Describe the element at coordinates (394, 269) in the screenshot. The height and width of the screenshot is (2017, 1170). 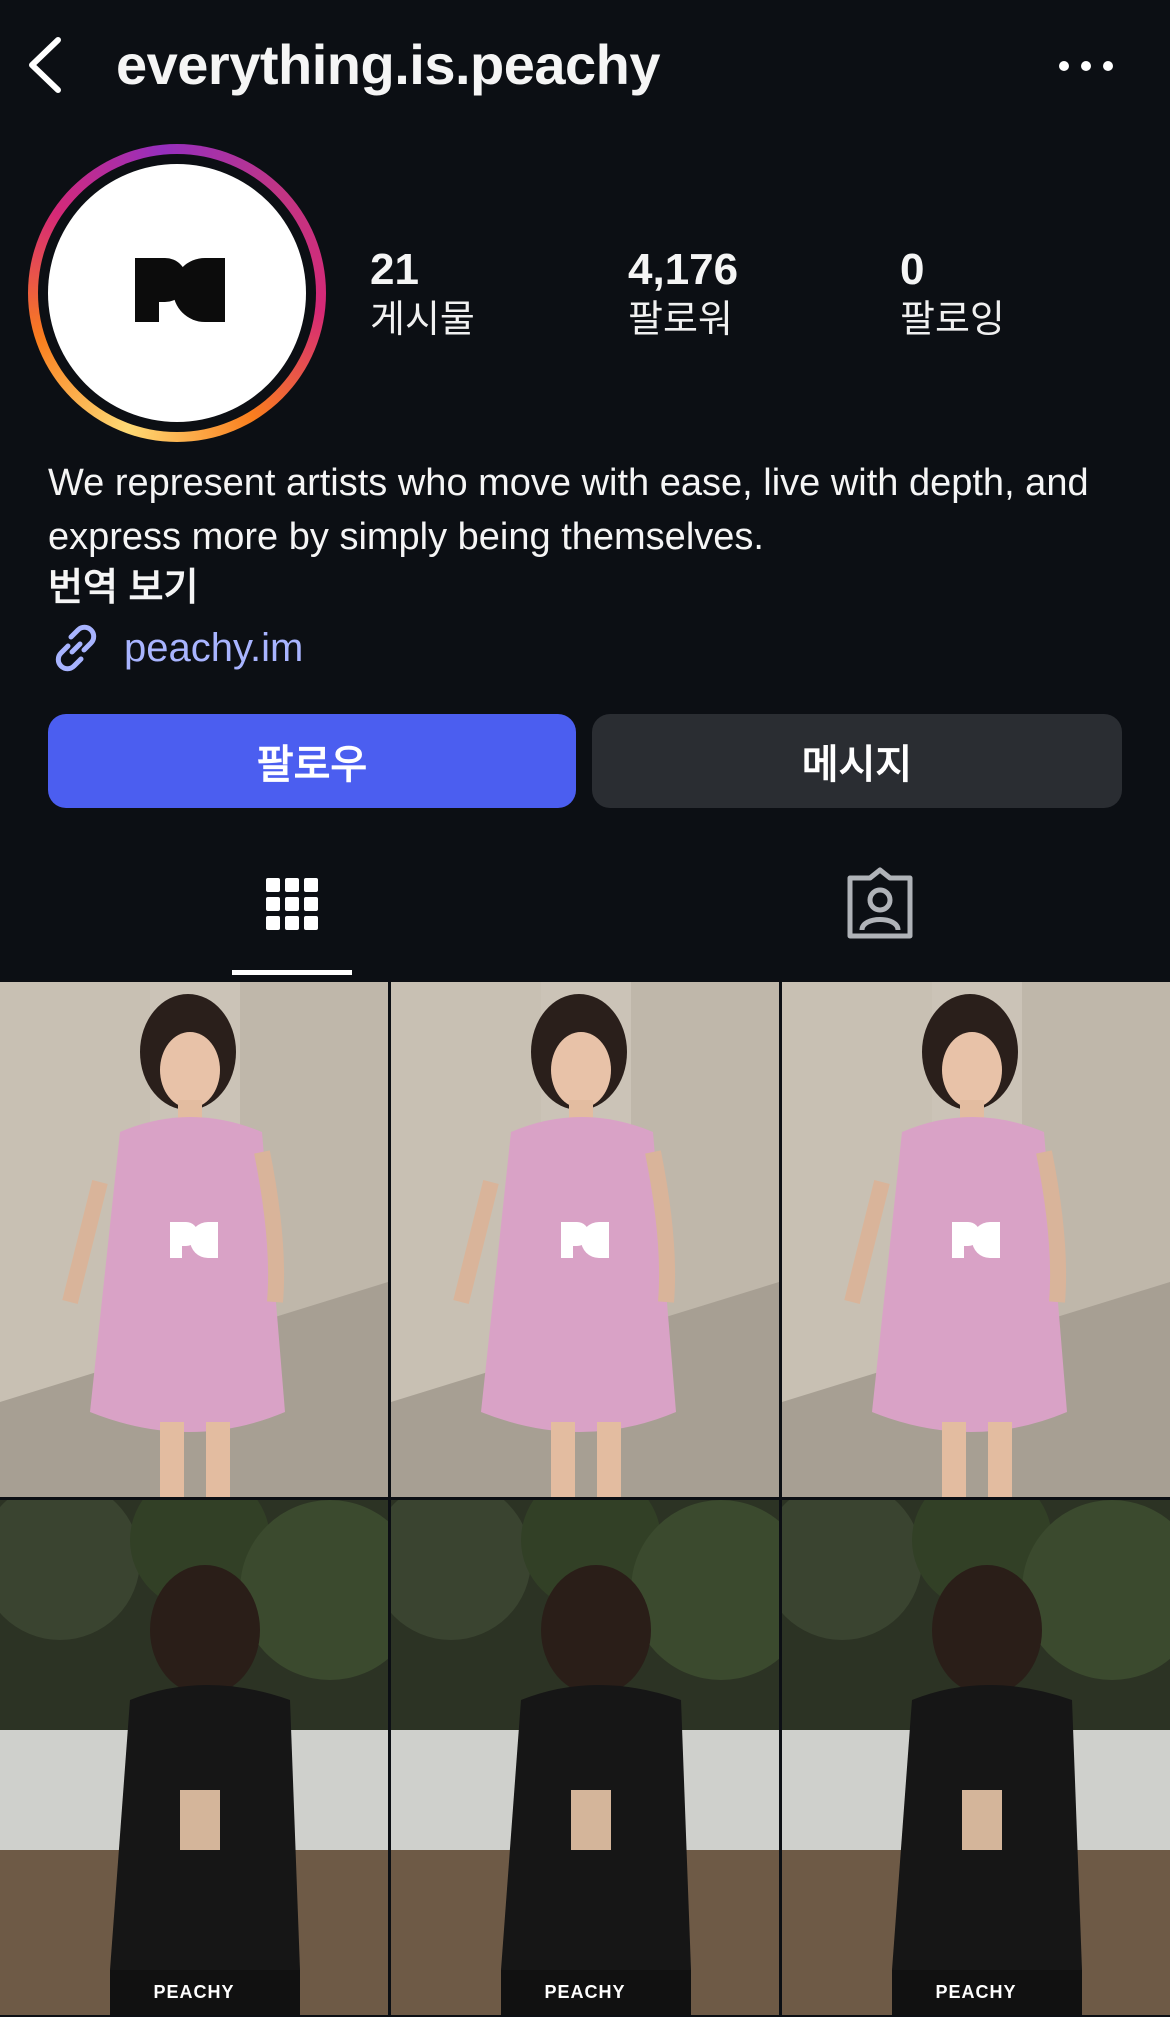
I see `posts-value: 21` at that location.